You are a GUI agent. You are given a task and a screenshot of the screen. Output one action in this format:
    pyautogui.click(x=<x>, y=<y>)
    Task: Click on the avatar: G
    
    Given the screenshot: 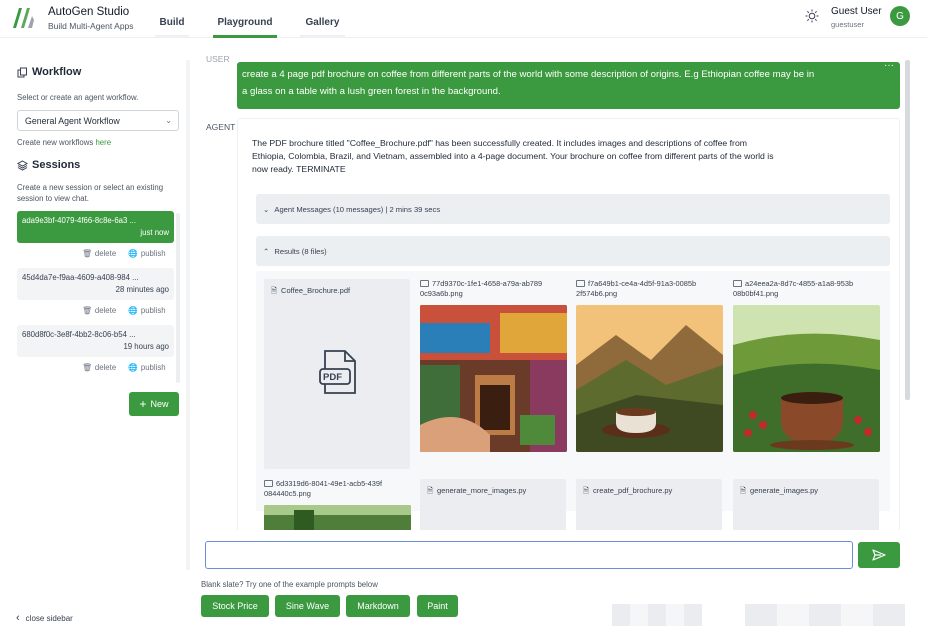 What is the action you would take?
    pyautogui.click(x=900, y=16)
    